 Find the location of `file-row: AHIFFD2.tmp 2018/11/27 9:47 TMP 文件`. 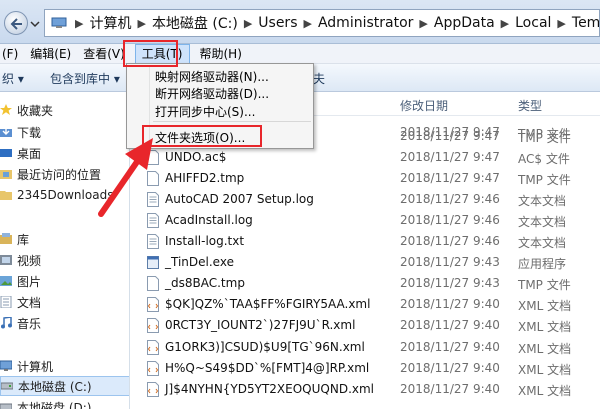

file-row: AHIFFD2.tmp 2018/11/27 9:47 TMP 文件 is located at coordinates (365, 178).